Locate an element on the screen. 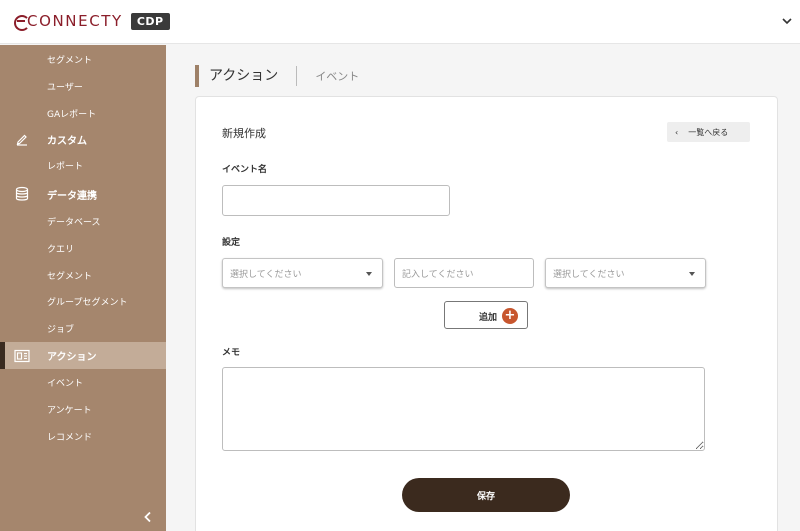 The image size is (800, 531). sidebar-item-recommend: レコメンド is located at coordinates (83, 436).